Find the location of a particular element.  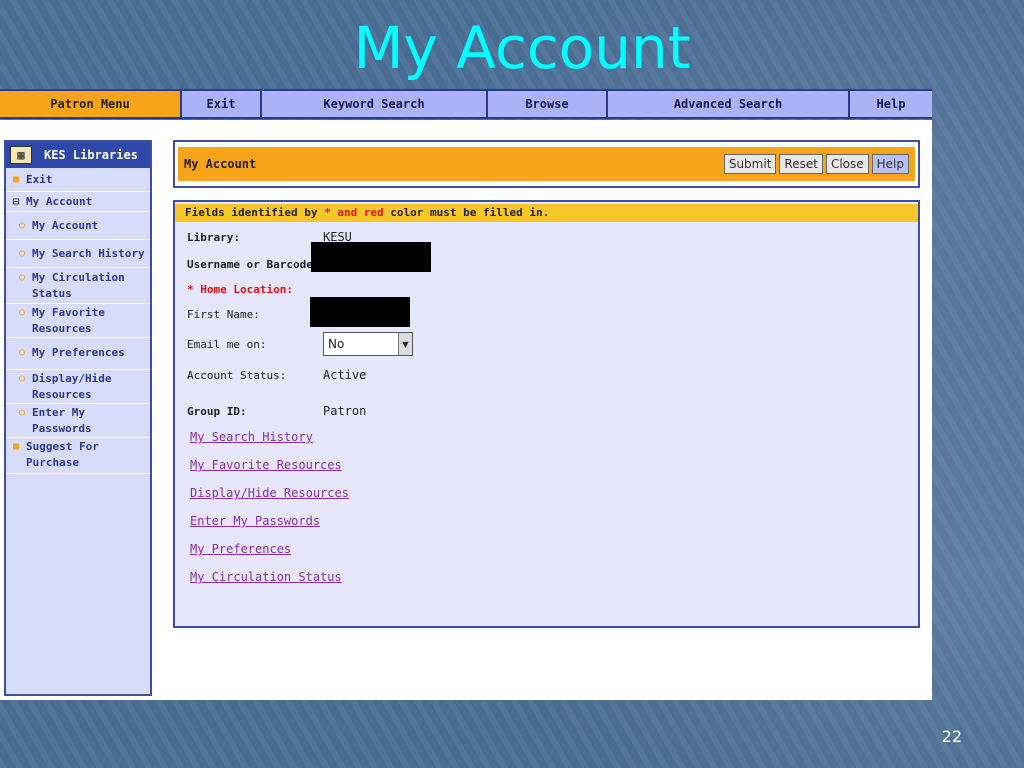

username-row: Username or Barcode: is located at coordinates (249, 264).